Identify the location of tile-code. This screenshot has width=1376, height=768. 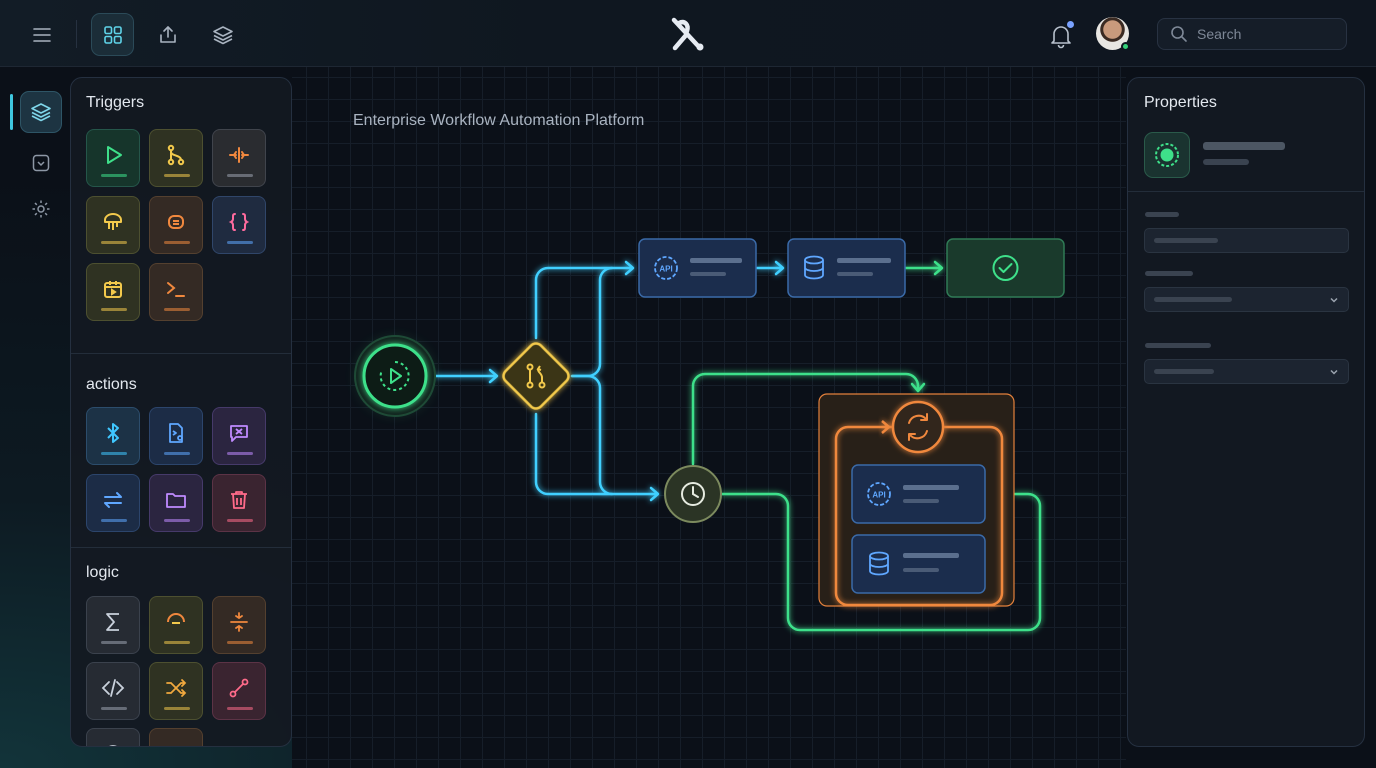
(113, 691).